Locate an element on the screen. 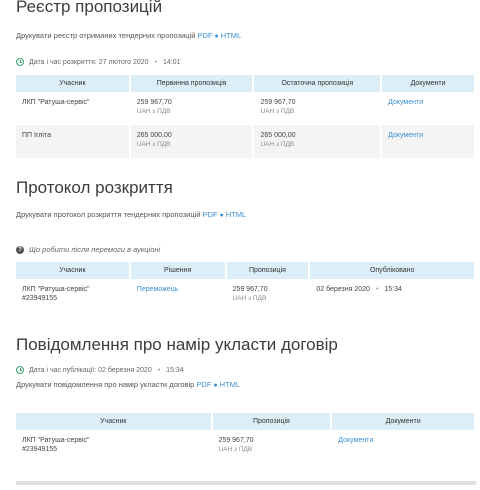 The height and width of the screenshot is (490, 480). registry-opened-label: Дата і час розкриття: 27 лютого 2020 is located at coordinates (89, 62).